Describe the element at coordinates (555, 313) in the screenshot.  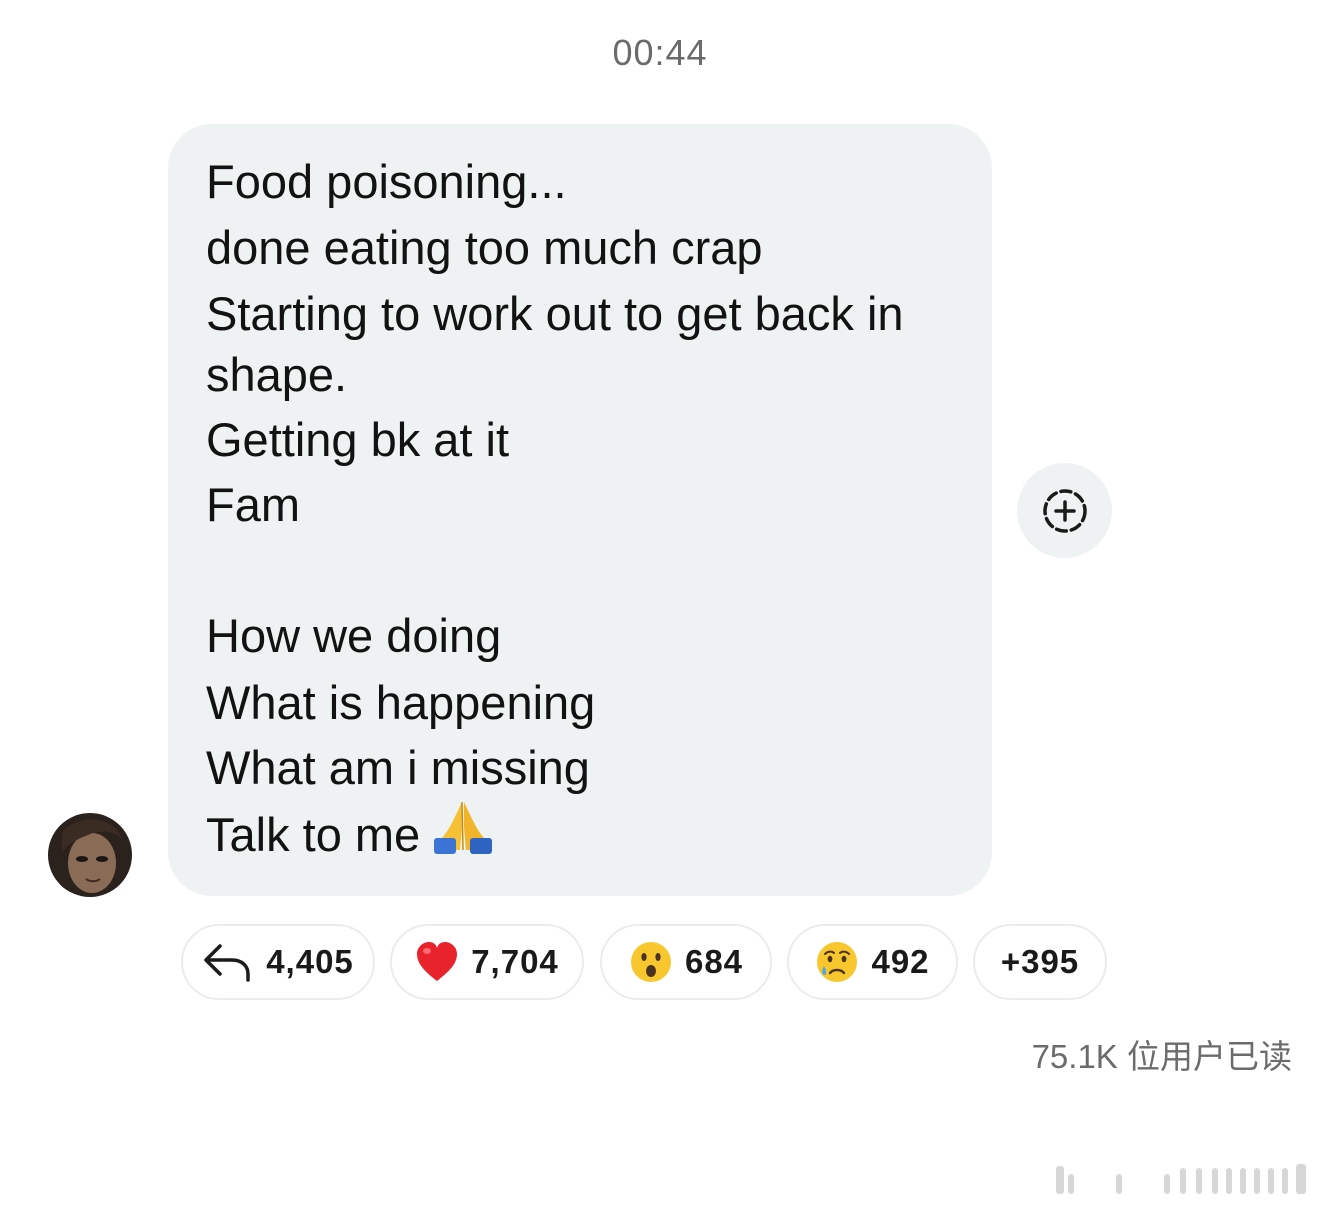
I see `message-line: Starting to work out to get back in` at that location.